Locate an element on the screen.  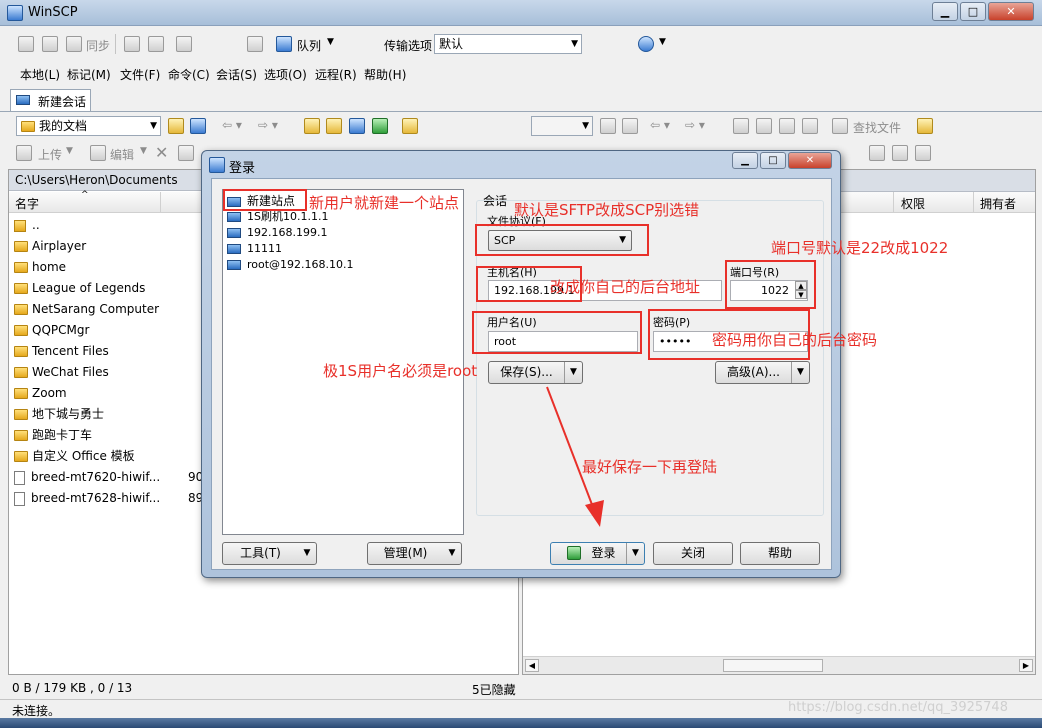
annotation-arrow-line is located at coordinates (571, 451).